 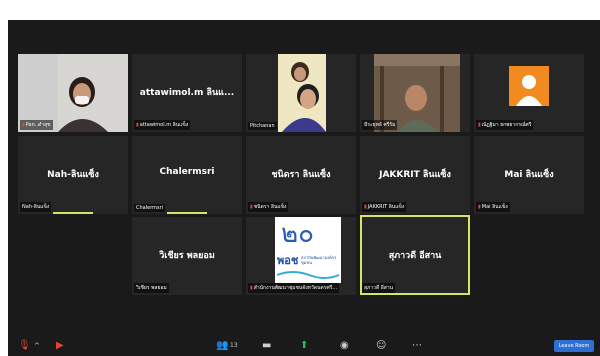 I want to click on video-tile-mai: Mai ลินแซ็ง ▮Mai ลินแข็ง, so click(x=529, y=175).